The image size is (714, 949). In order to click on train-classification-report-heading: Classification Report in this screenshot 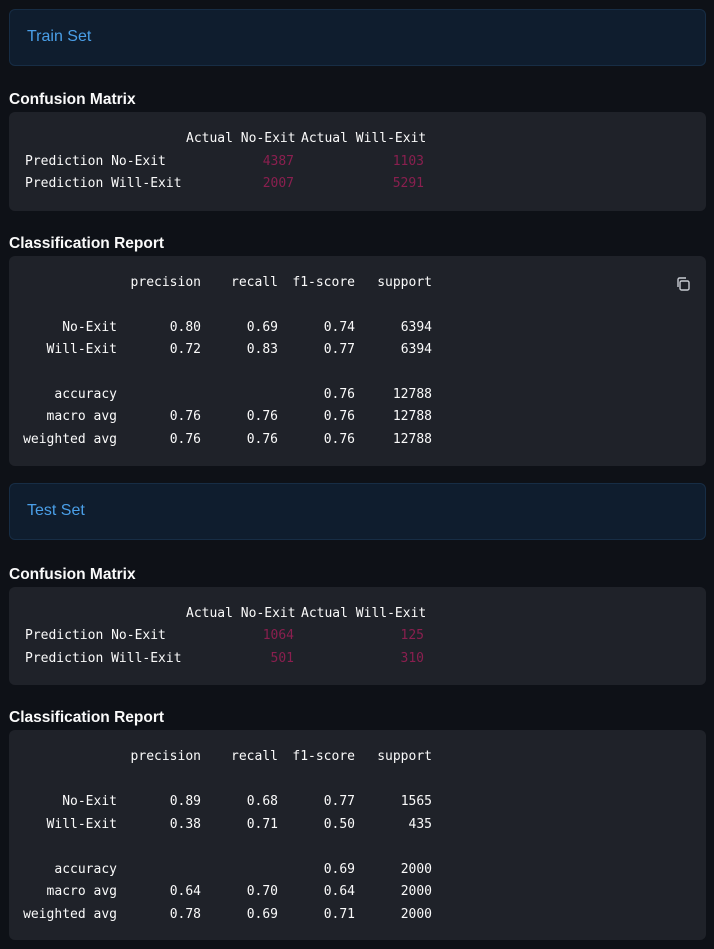, I will do `click(87, 243)`.